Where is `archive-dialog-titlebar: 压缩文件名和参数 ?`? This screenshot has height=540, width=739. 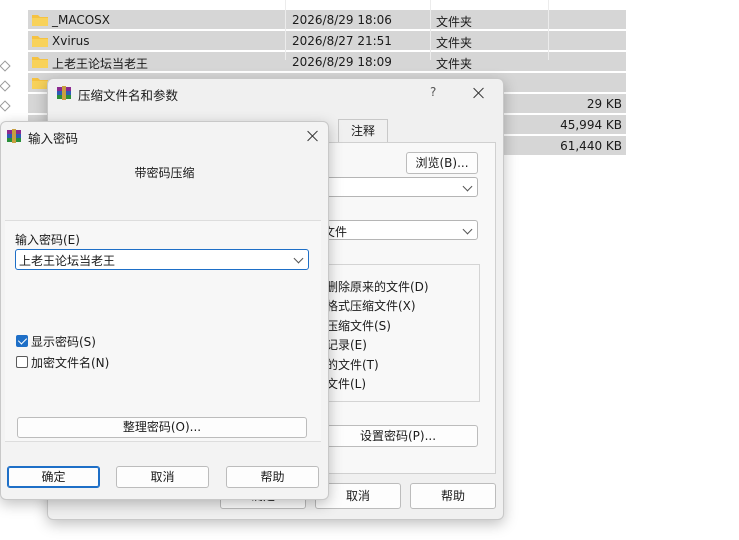
archive-dialog-titlebar: 压缩文件名和参数 ? is located at coordinates (275, 93).